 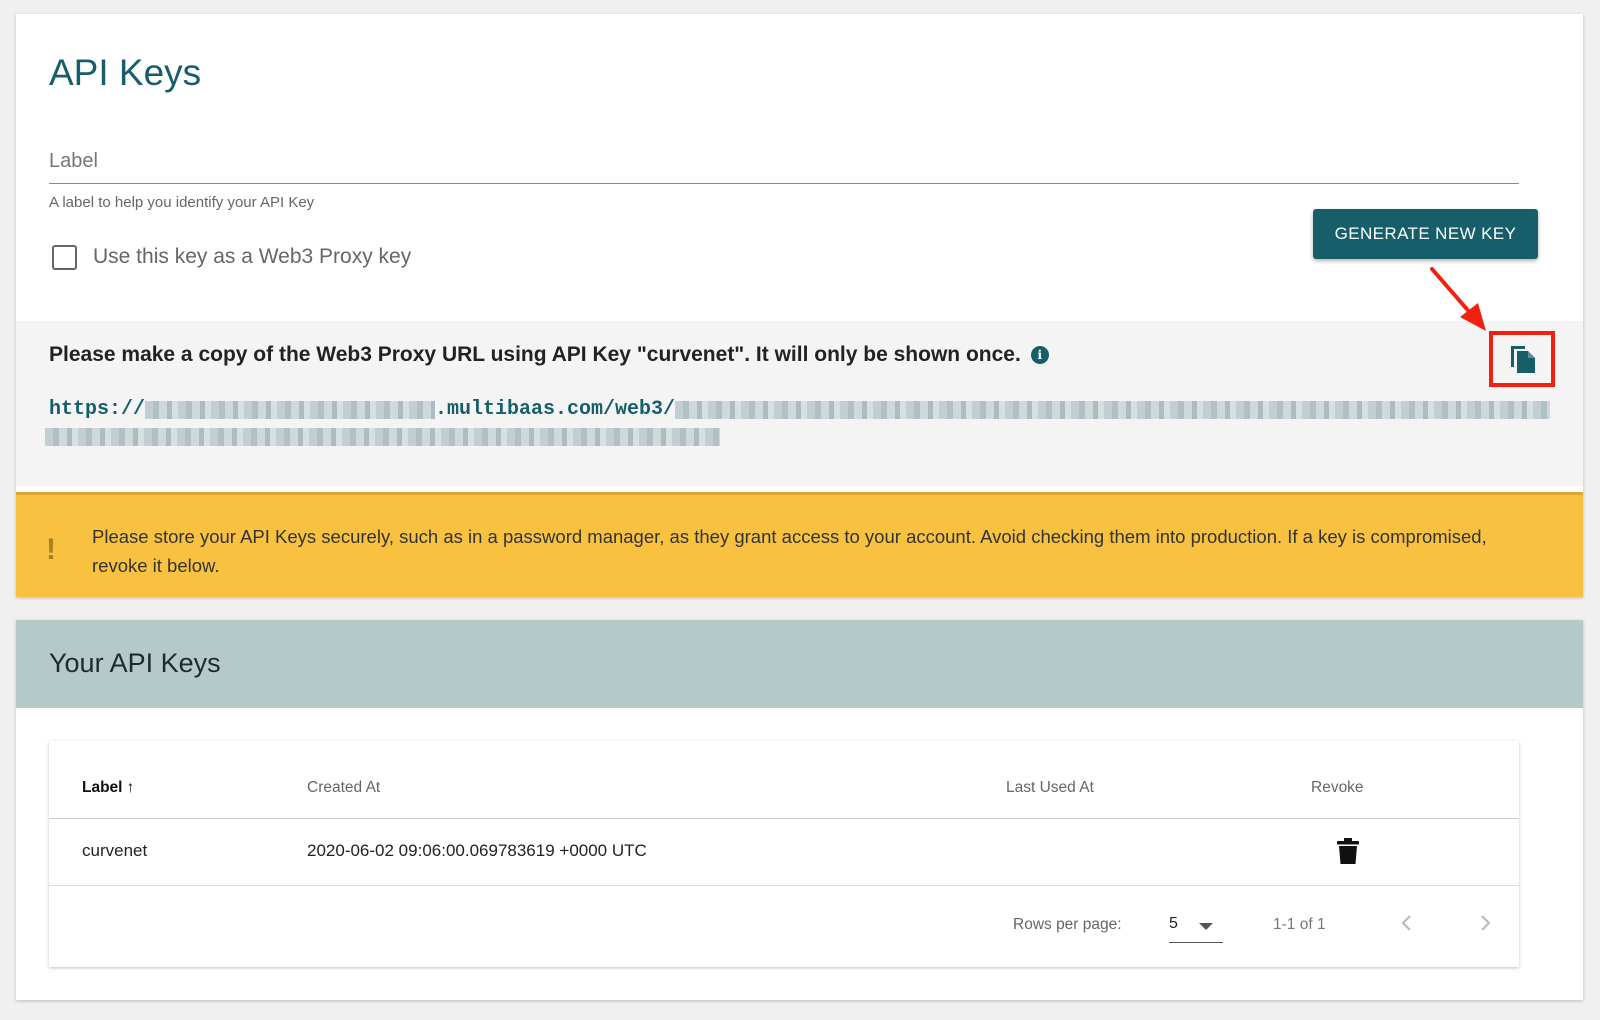 I want to click on next-page-button, so click(x=1485, y=923).